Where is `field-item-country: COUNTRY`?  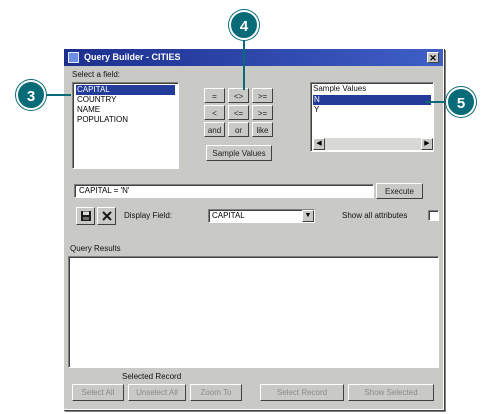 field-item-country: COUNTRY is located at coordinates (125, 100).